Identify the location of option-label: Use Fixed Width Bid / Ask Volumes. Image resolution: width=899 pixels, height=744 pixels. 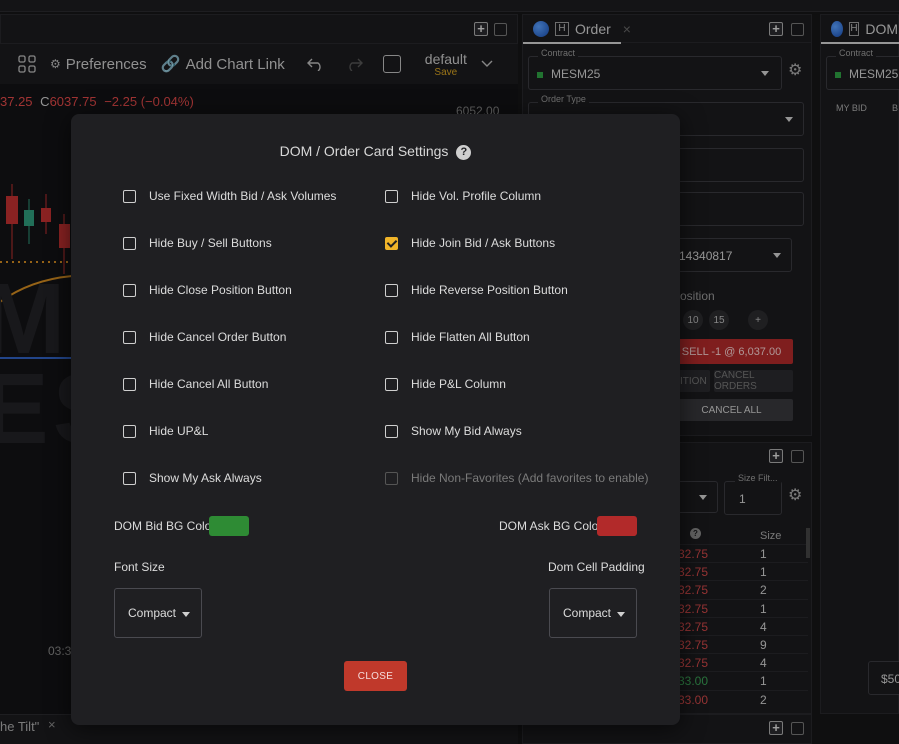
(243, 196).